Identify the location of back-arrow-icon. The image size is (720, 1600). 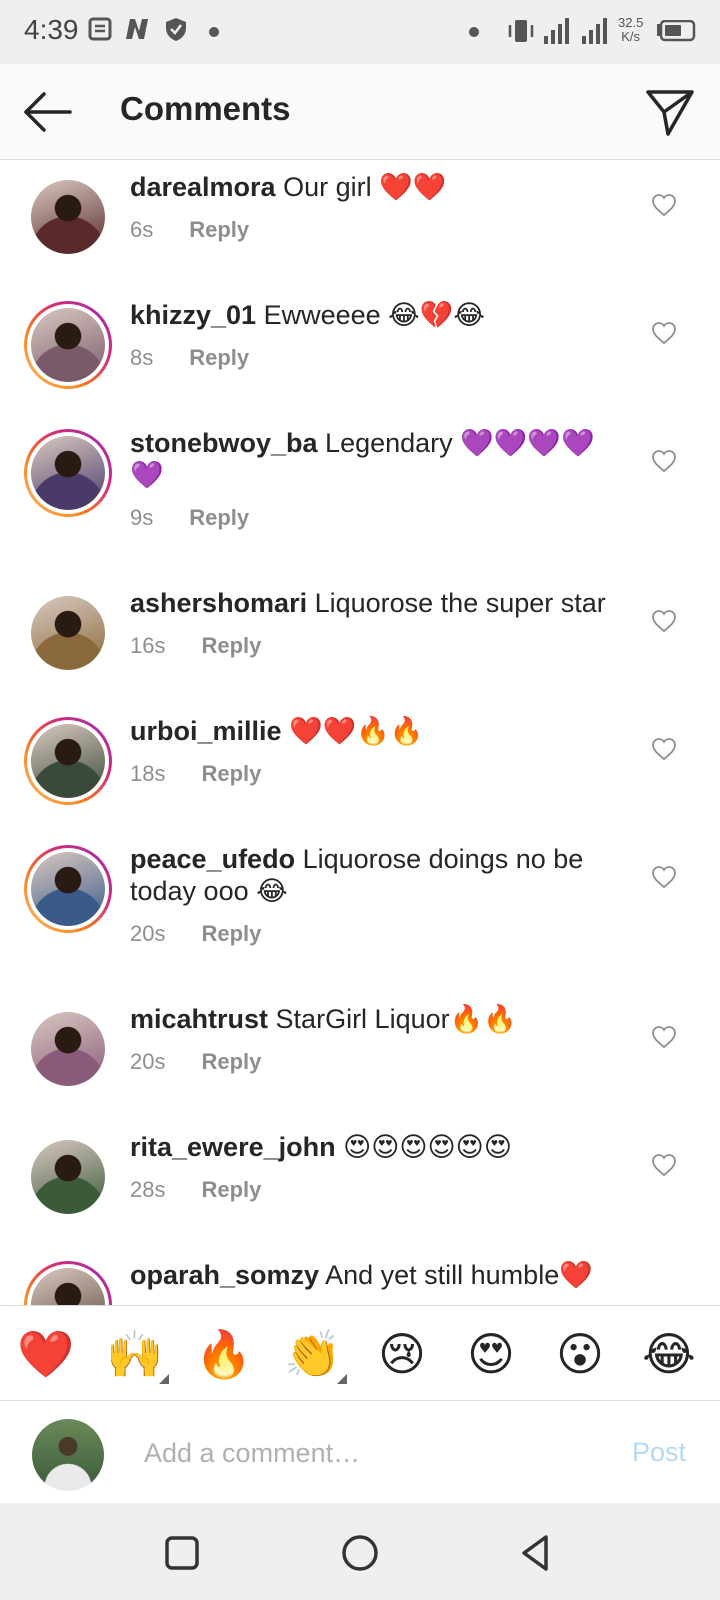
(48, 112).